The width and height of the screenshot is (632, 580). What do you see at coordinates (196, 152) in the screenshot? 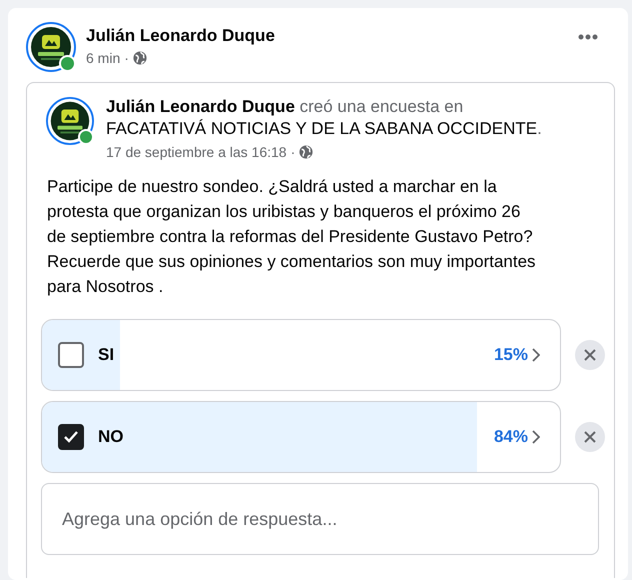
I see `post-date: 17 de septiembre a las 16:18` at bounding box center [196, 152].